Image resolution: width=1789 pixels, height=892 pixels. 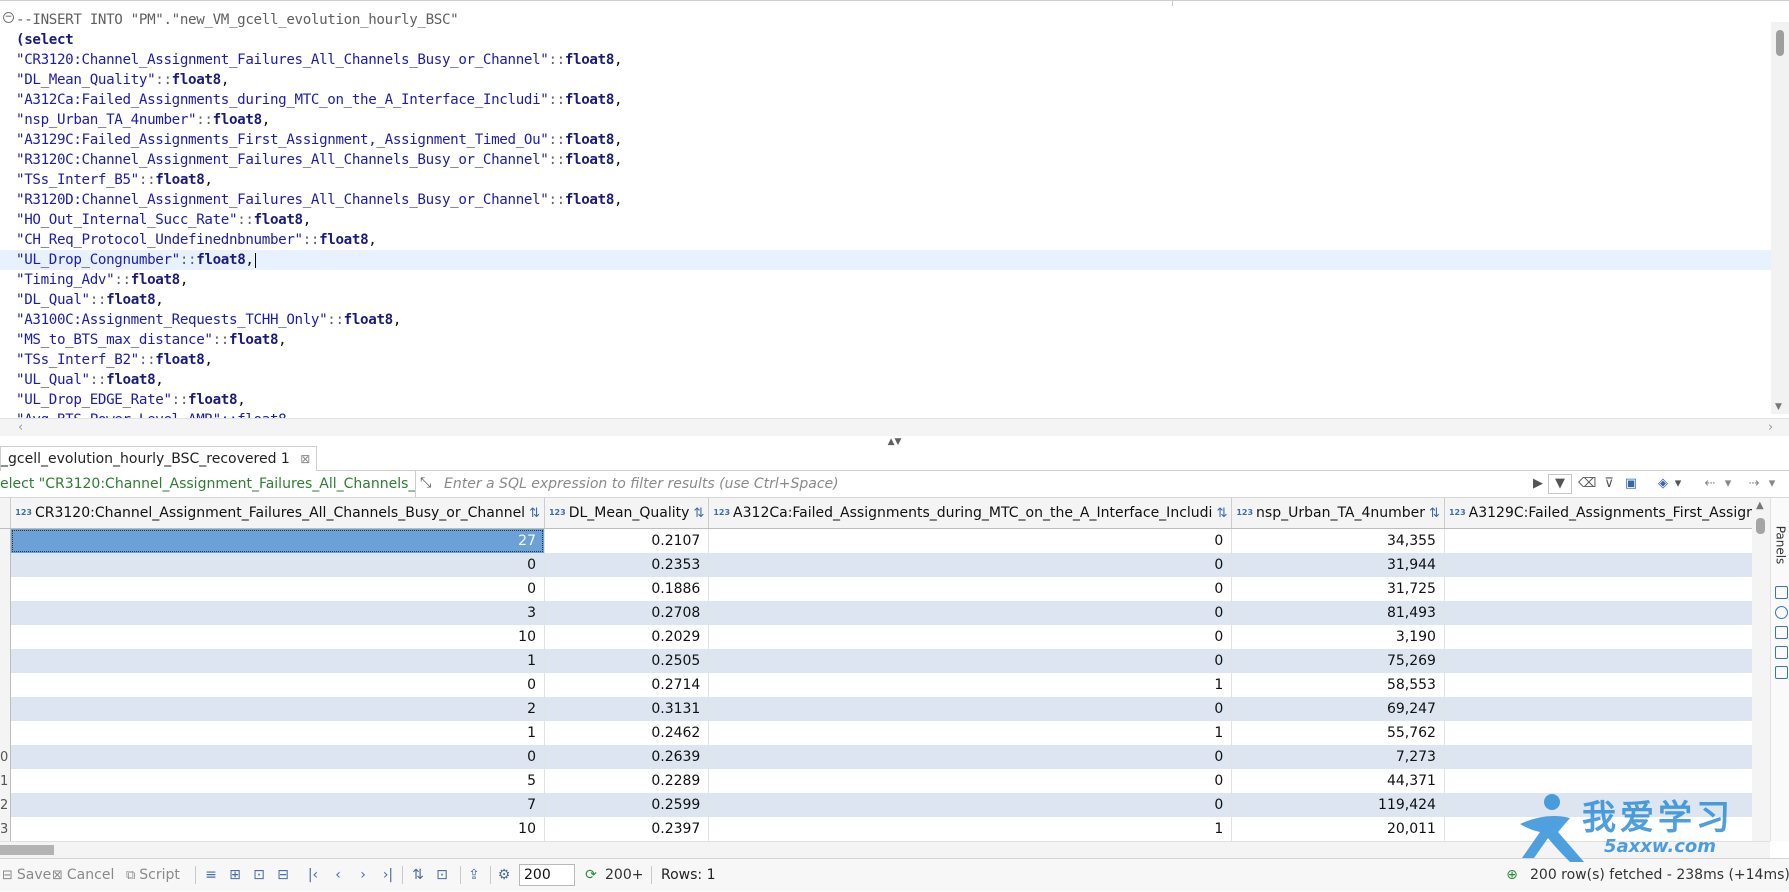 I want to click on metadata-icon, so click(x=1781, y=632).